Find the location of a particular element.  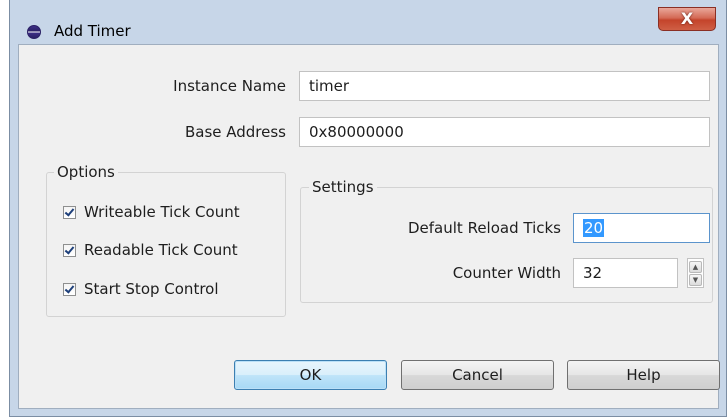

spin-down-icon: ▼ is located at coordinates (695, 280).